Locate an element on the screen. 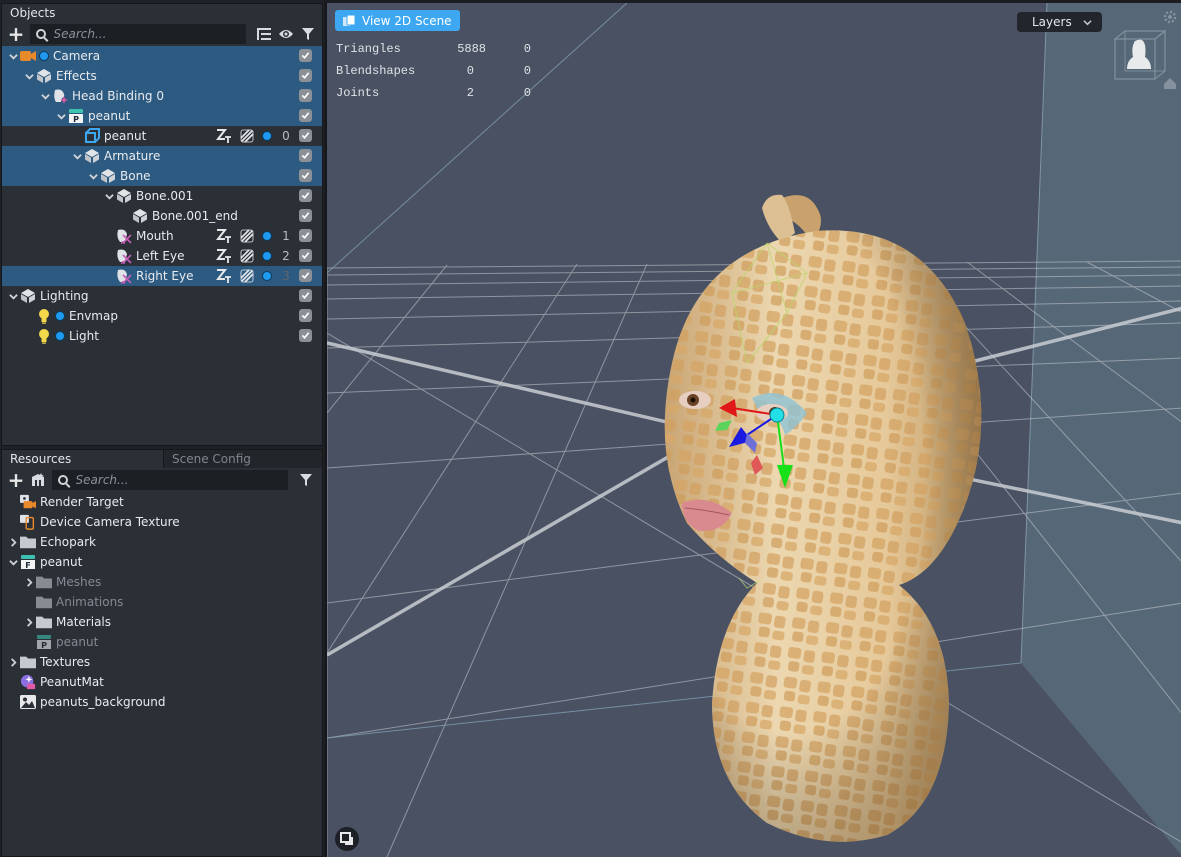  hierarchy-view-button is located at coordinates (264, 34).